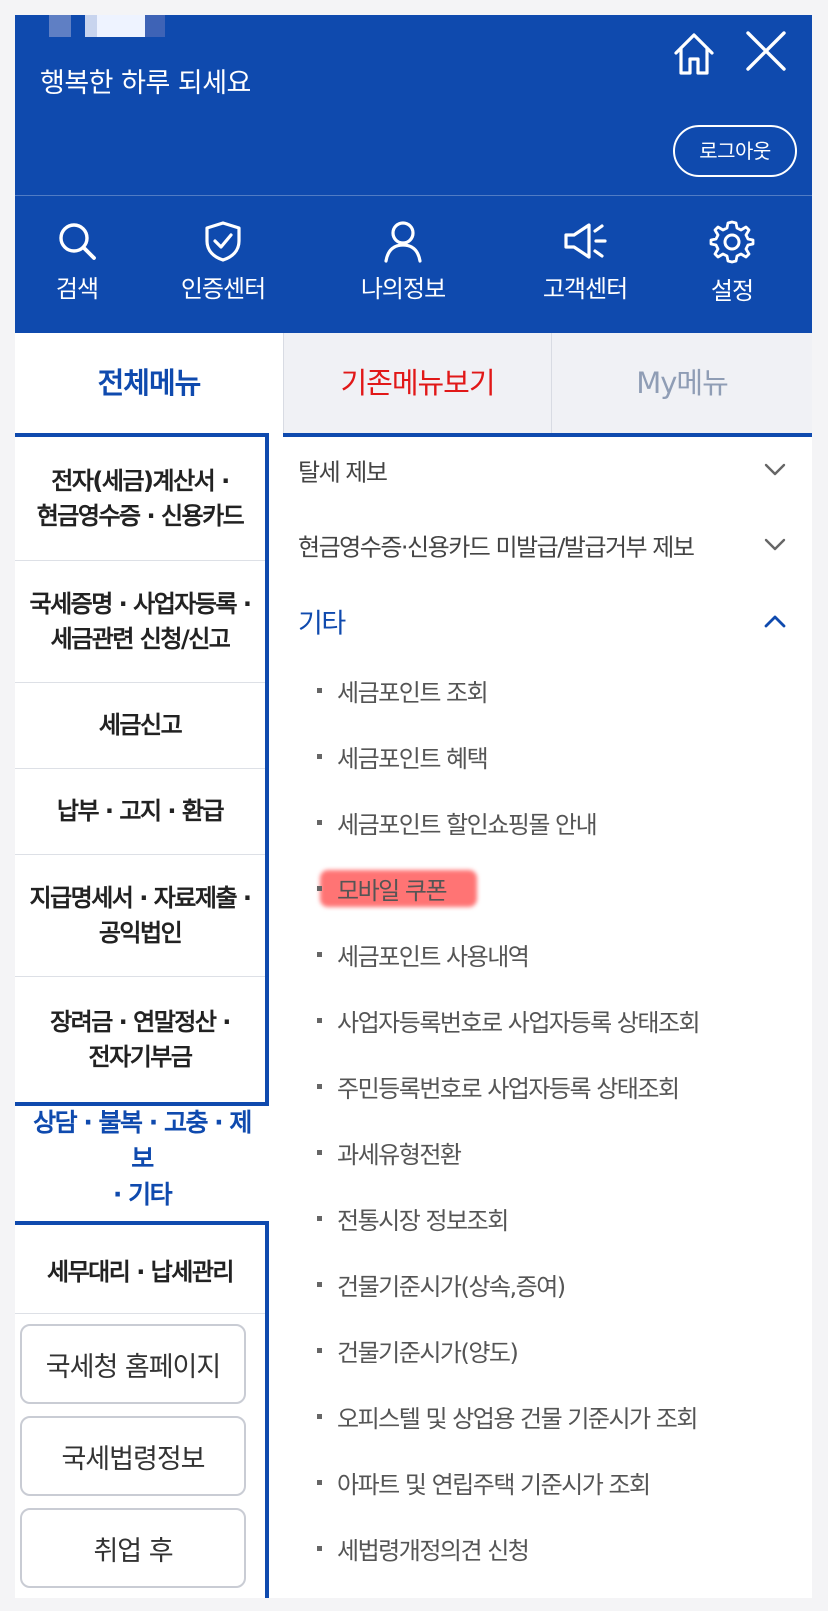 The width and height of the screenshot is (828, 1611). I want to click on close-button, so click(766, 51).